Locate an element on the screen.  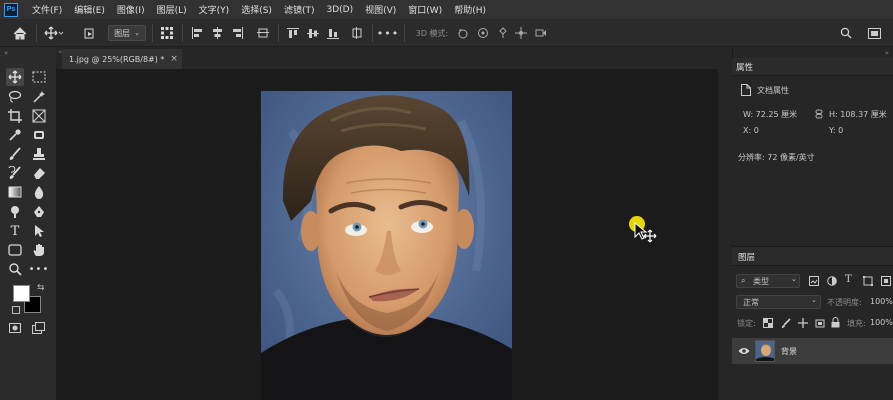
lock-artboard-icon is located at coordinates (820, 324).